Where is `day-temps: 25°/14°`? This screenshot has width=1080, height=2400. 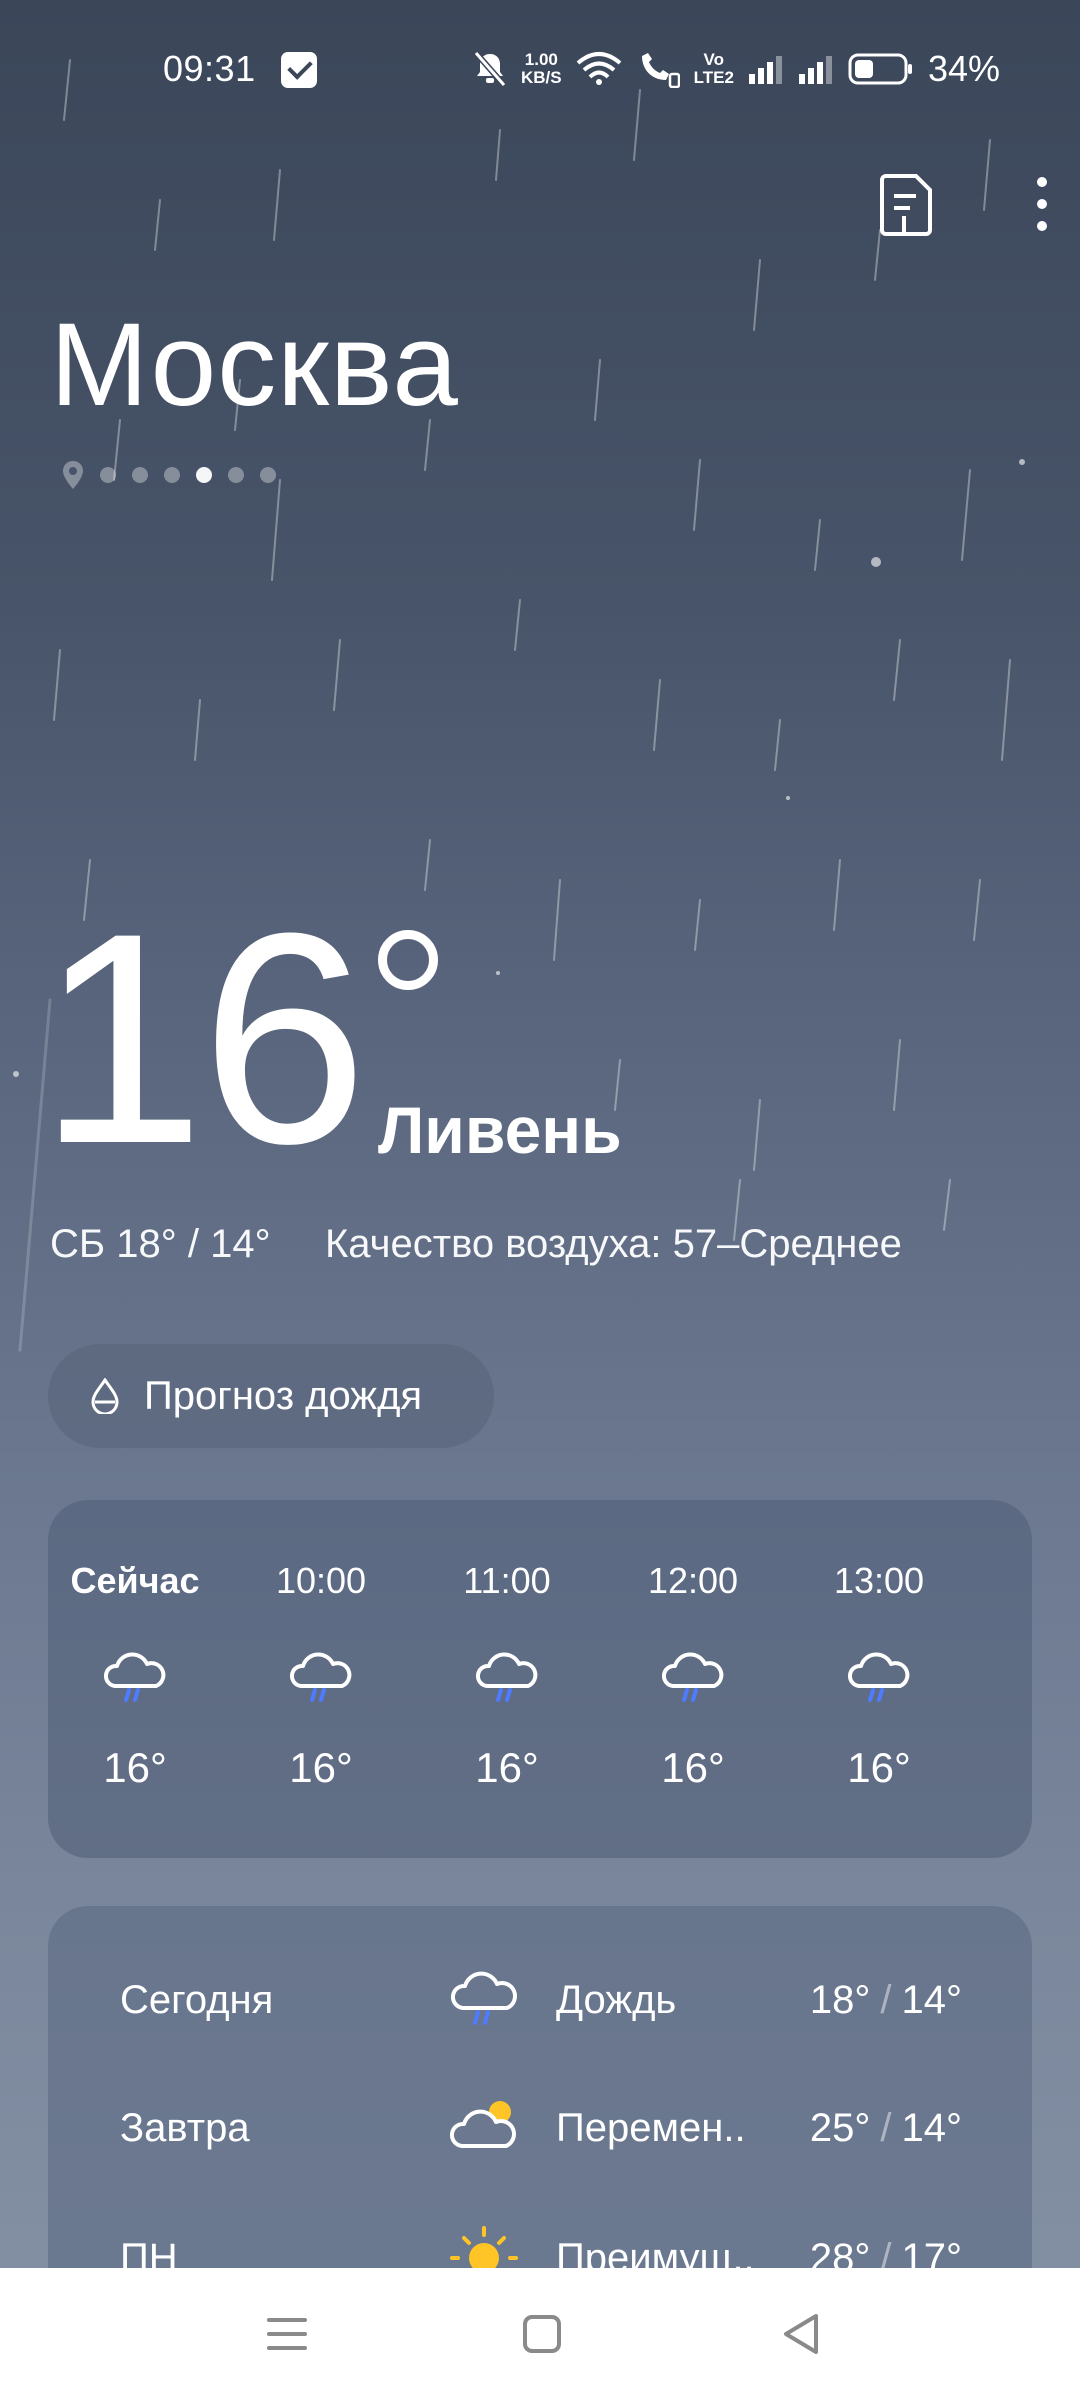
day-temps: 25°/14° is located at coordinates (886, 2128).